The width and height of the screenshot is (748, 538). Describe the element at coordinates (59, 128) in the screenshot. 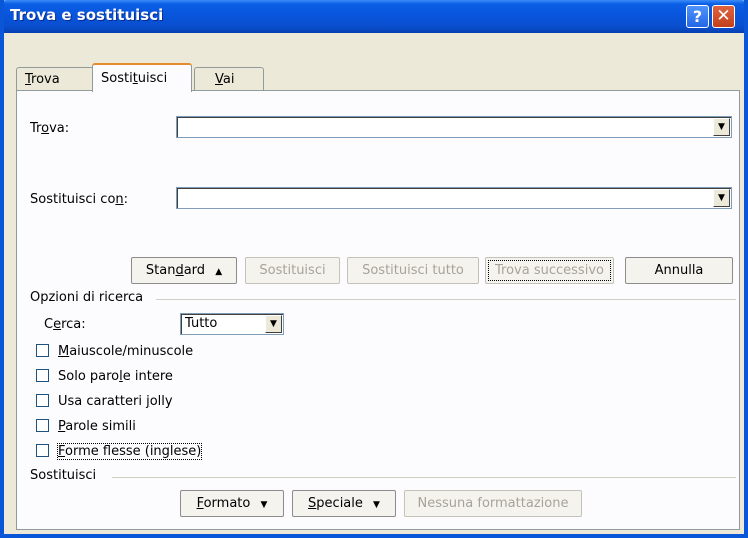

I see `find-label-text: va:` at that location.